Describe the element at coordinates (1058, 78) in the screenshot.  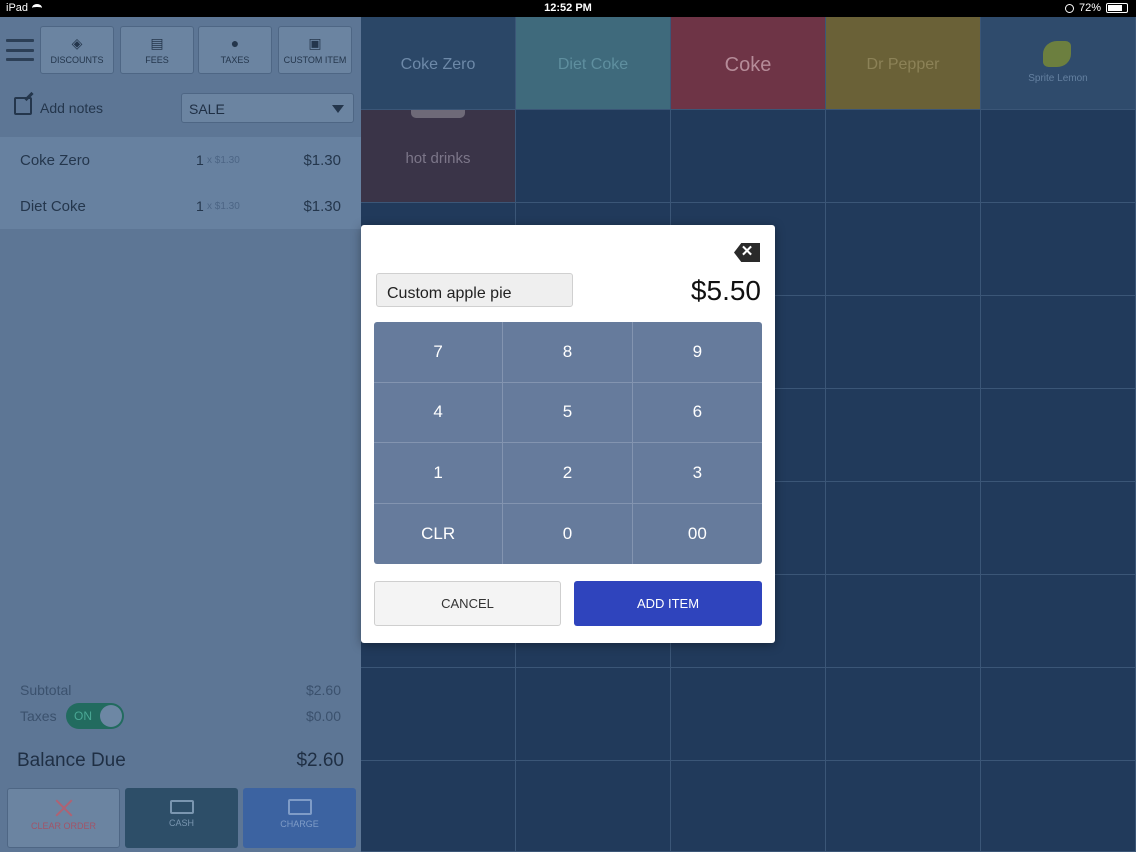
I see `product-label: Sprite Lemon` at that location.